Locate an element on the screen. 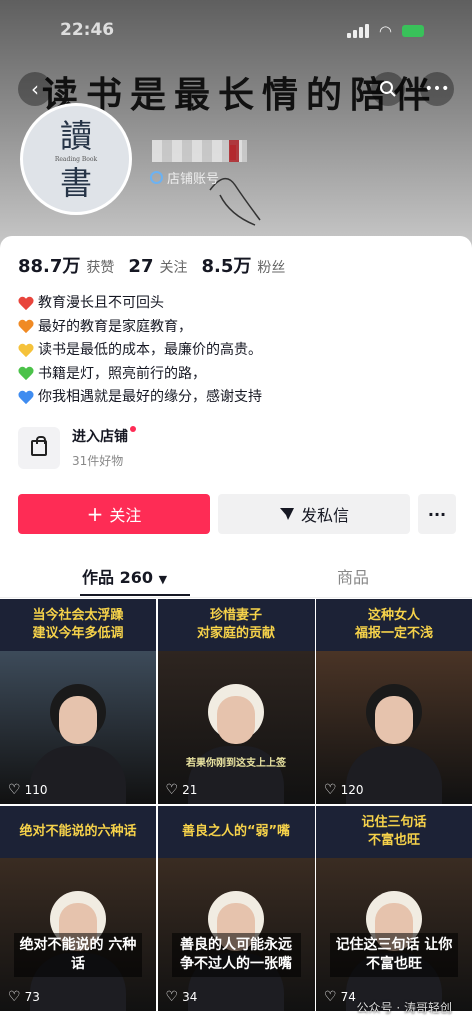  video-likes: ♡ 74 is located at coordinates (340, 997).